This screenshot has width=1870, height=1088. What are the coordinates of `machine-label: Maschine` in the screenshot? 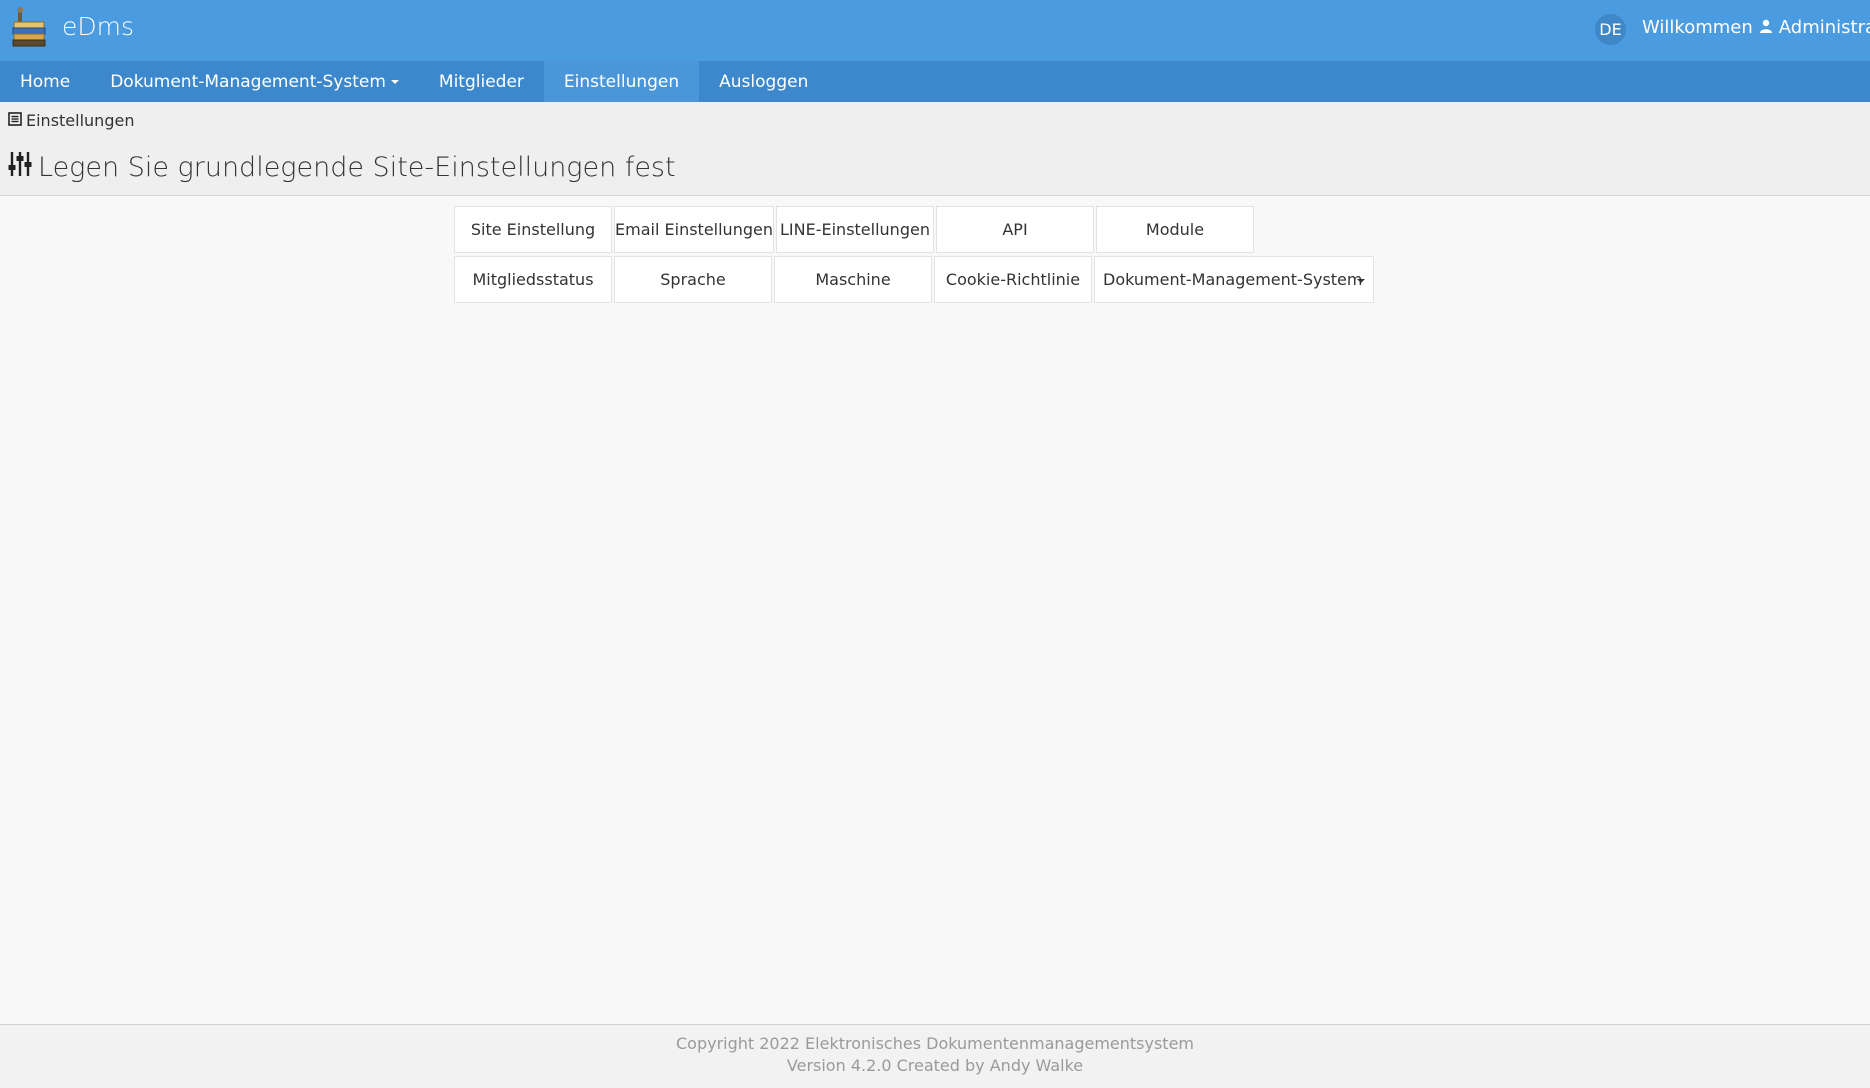 It's located at (853, 279).